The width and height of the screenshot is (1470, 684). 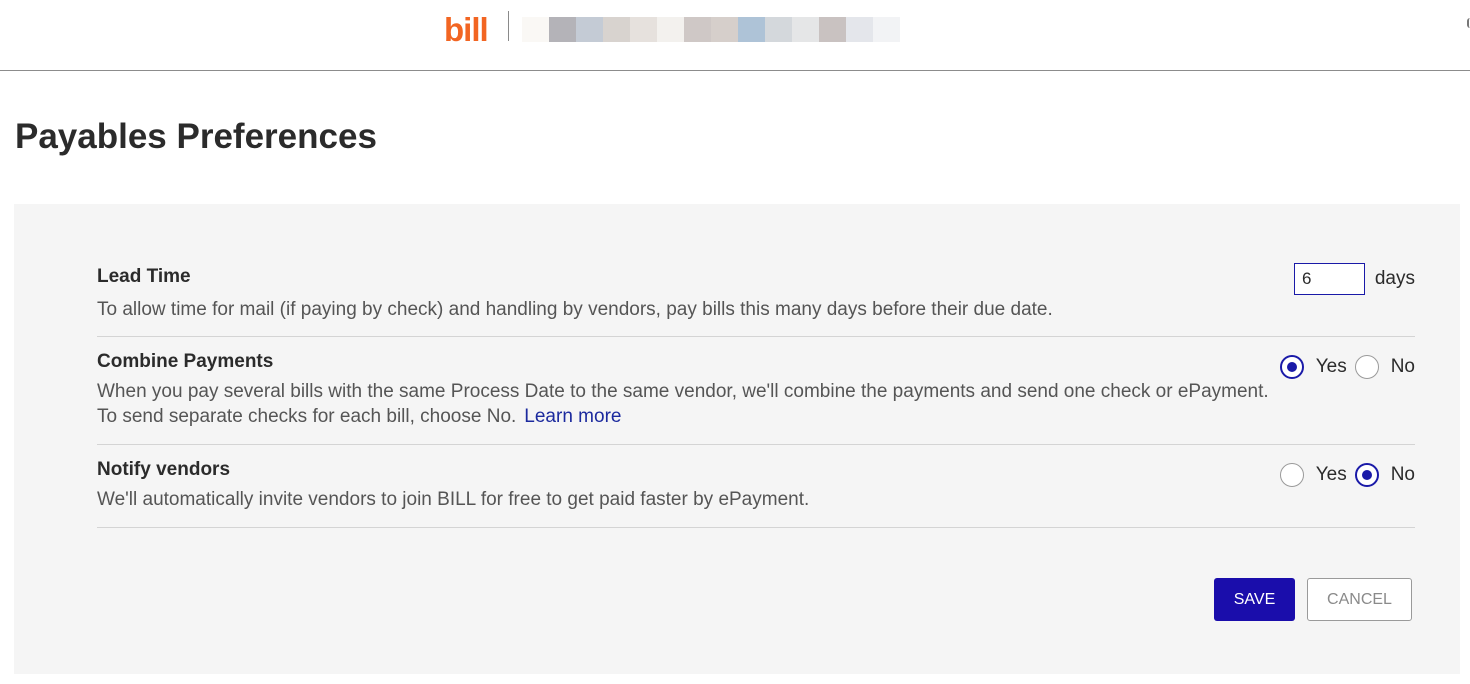 I want to click on combine-payments-yes-label: Yes, so click(x=1331, y=366).